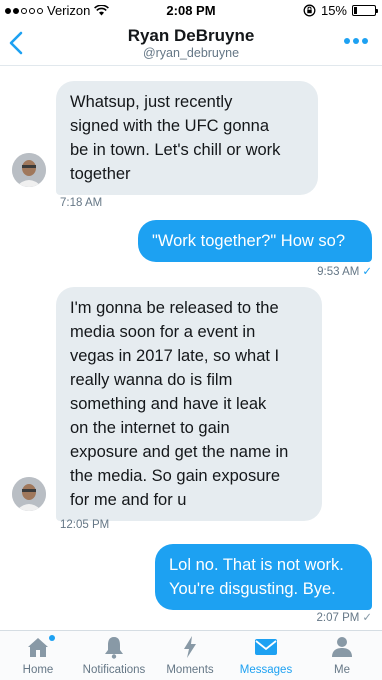 The image size is (382, 680). Describe the element at coordinates (175, 356) in the screenshot. I see `message-line: vegas in 2017 late, so what I` at that location.